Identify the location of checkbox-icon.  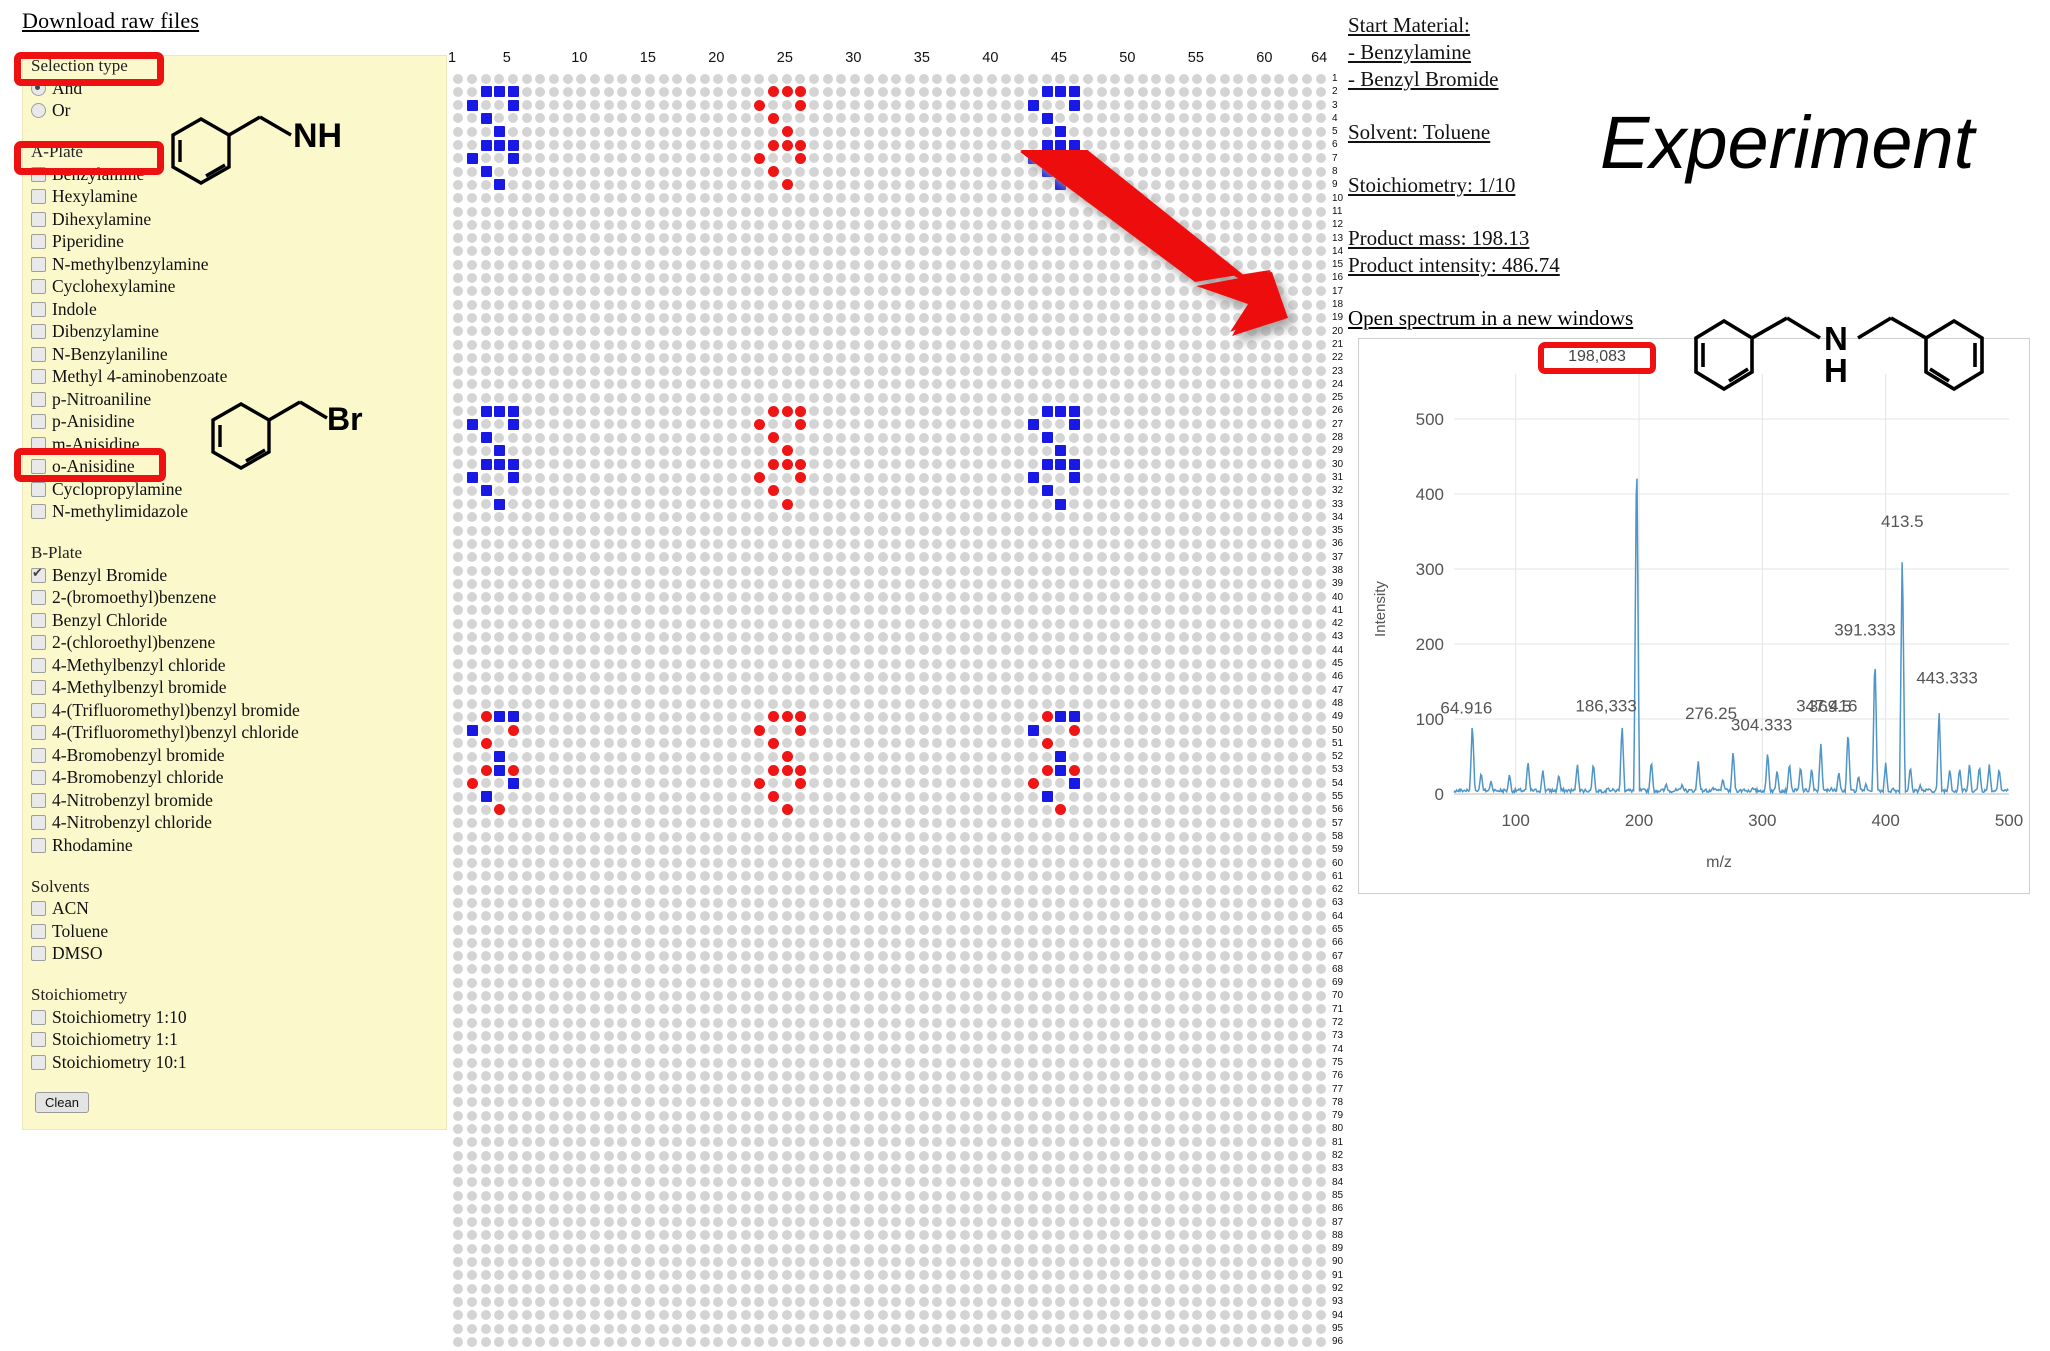
(38, 620).